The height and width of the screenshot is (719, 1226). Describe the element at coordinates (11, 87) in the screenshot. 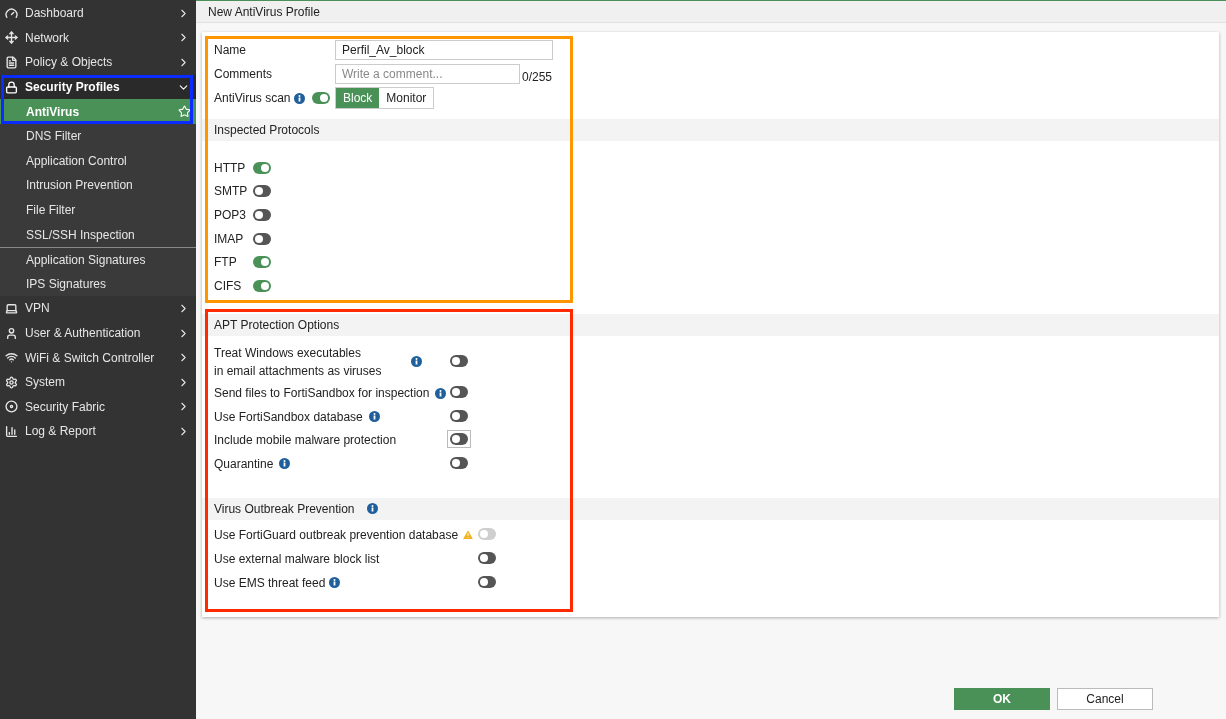

I see `lock-icon` at that location.